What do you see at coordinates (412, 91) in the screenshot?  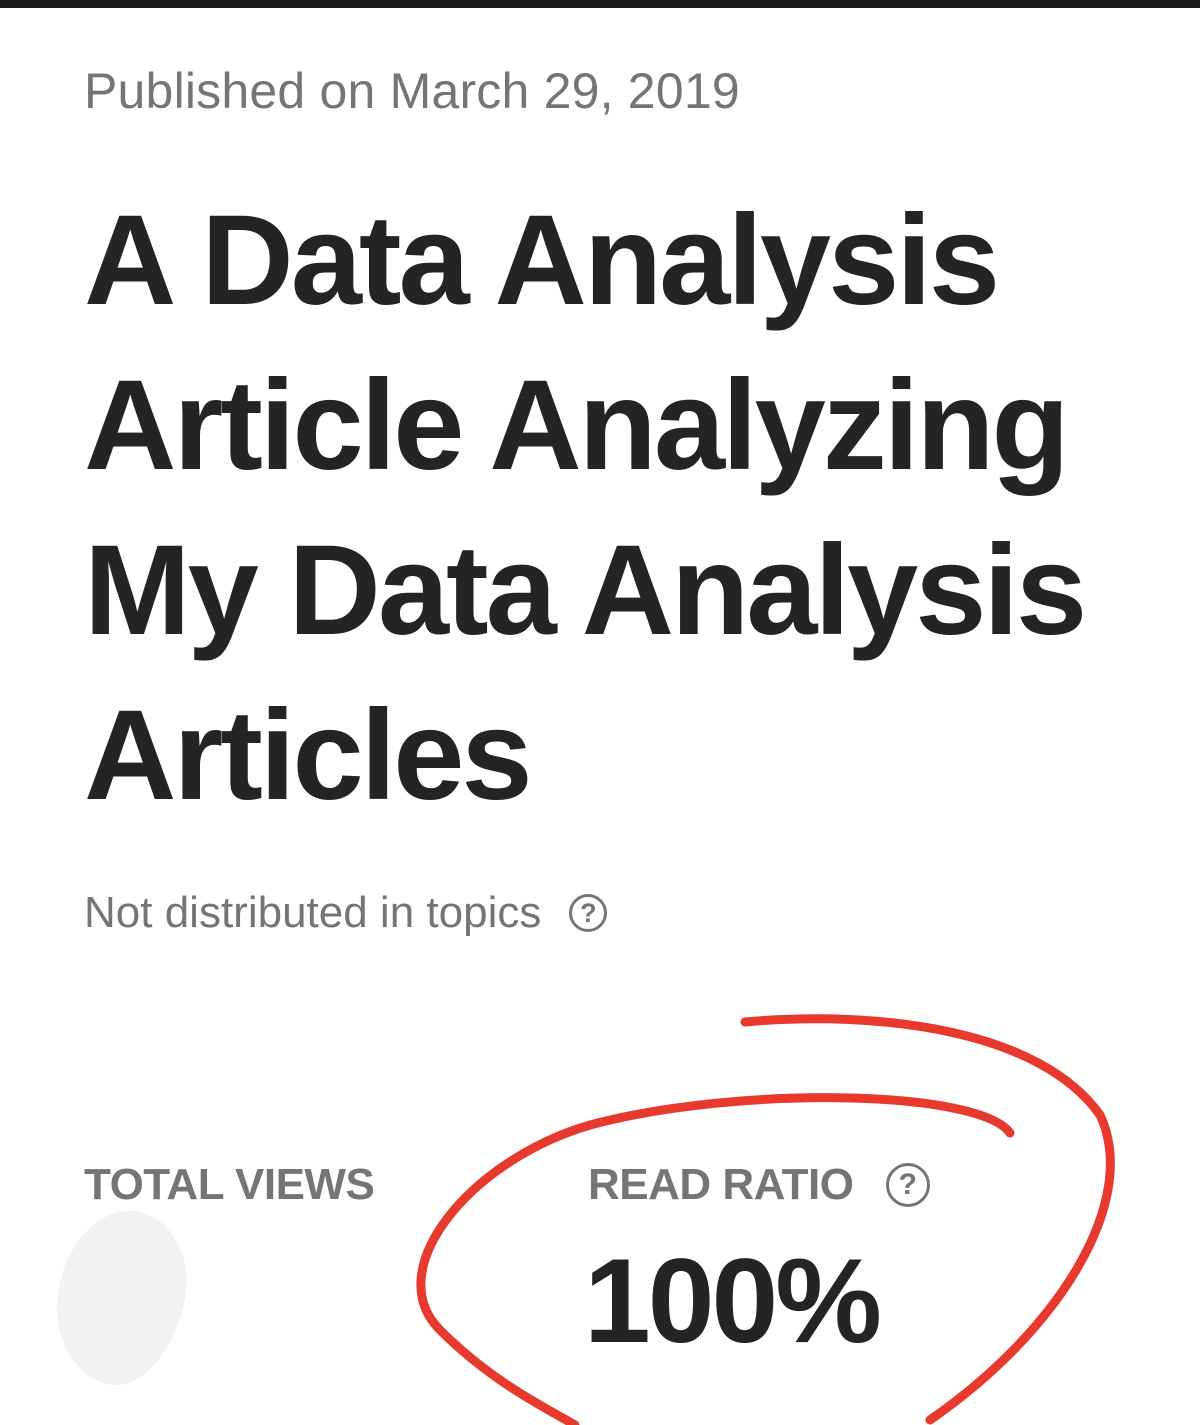 I see `published-date: Published on March 29, 2019` at bounding box center [412, 91].